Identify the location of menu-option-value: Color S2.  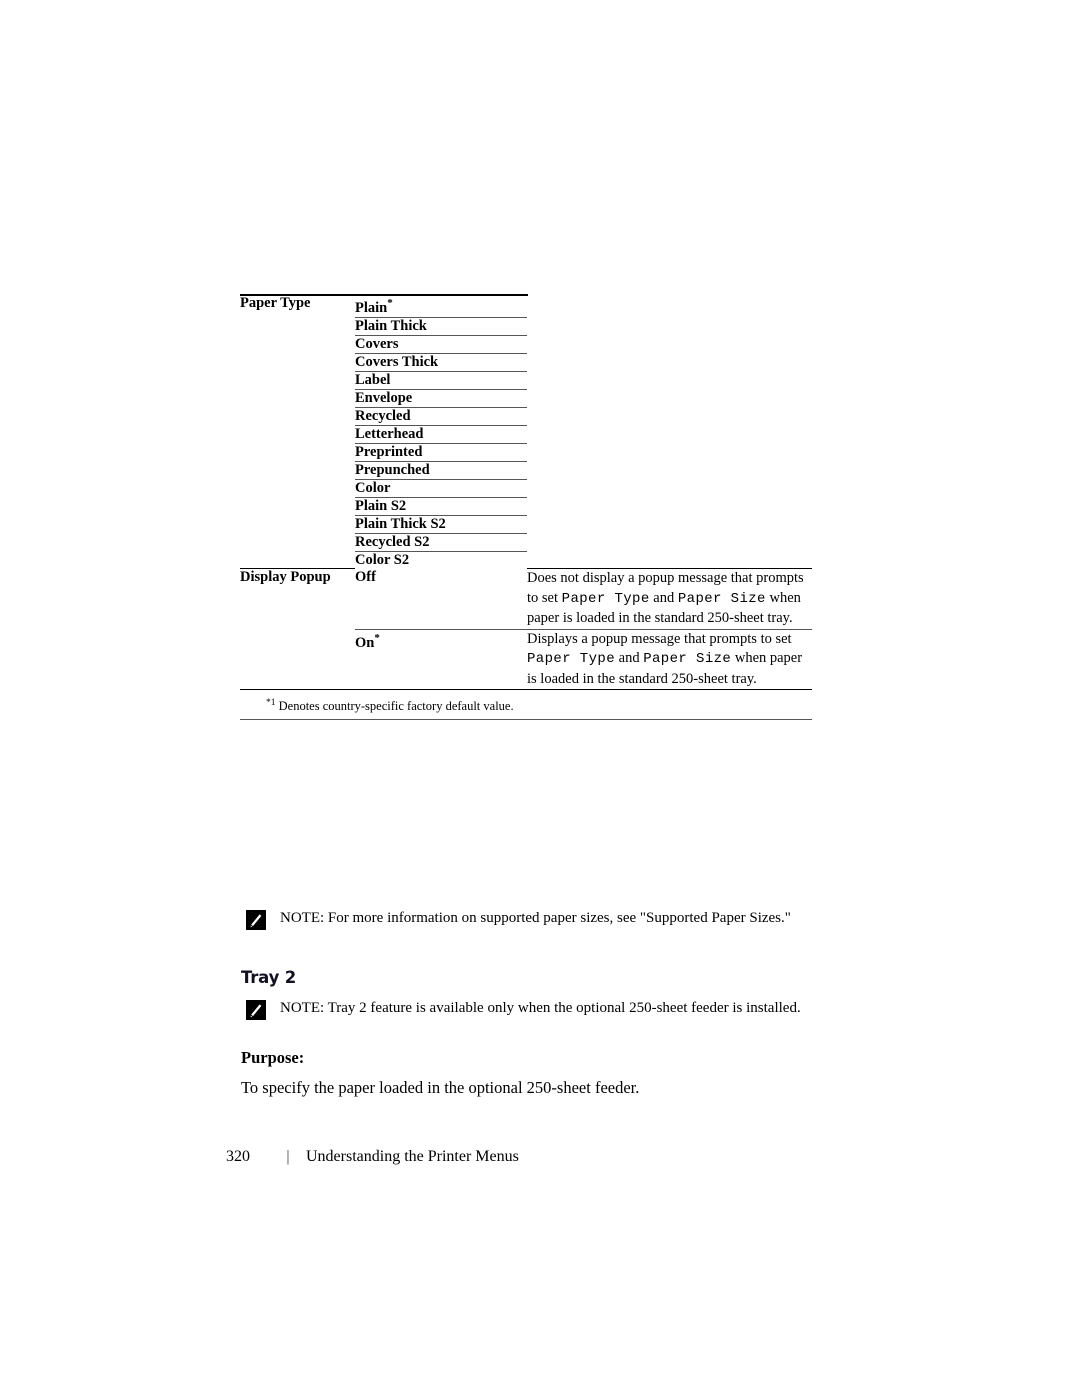
(382, 559).